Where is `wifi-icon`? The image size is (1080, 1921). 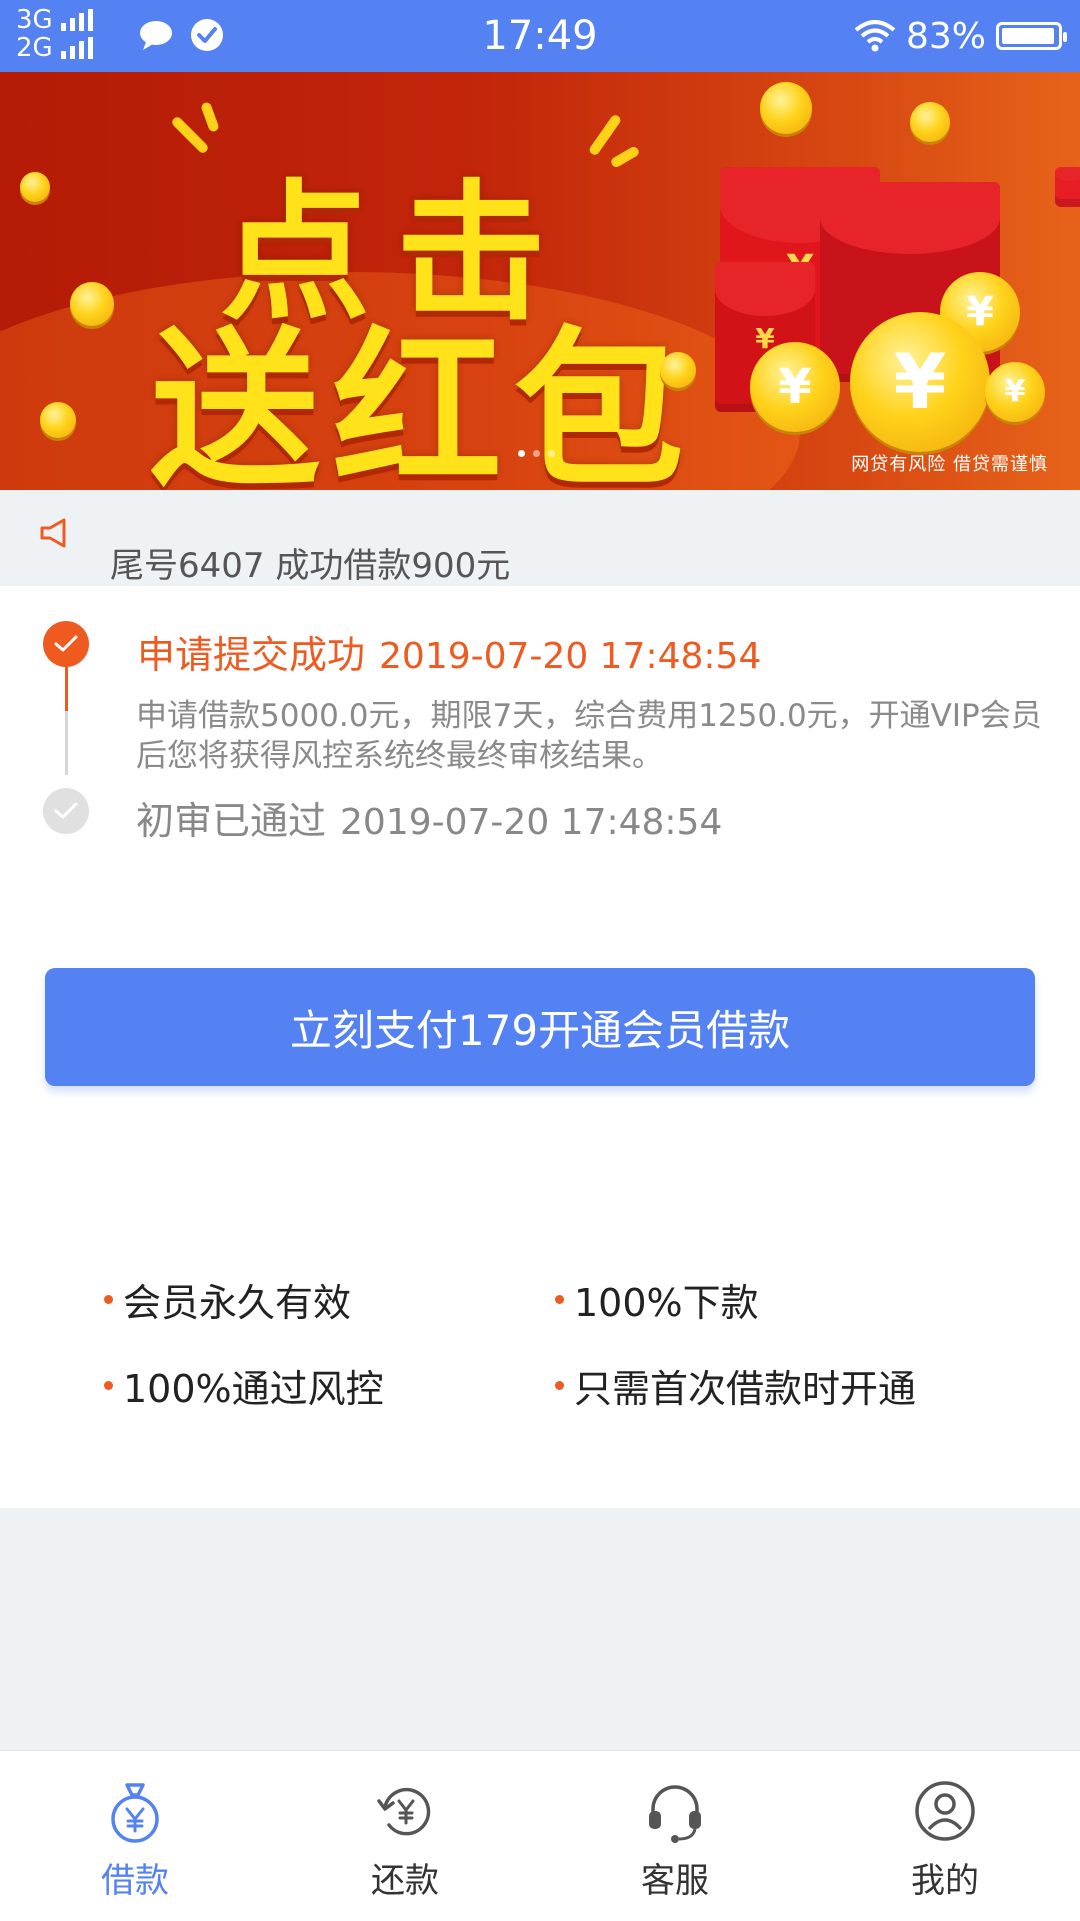
wifi-icon is located at coordinates (875, 36).